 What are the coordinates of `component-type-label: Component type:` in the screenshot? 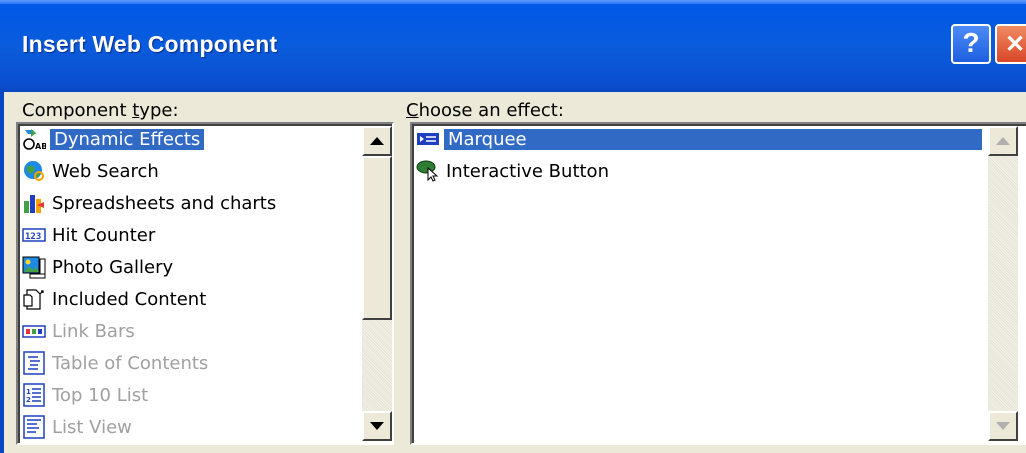 It's located at (100, 110).